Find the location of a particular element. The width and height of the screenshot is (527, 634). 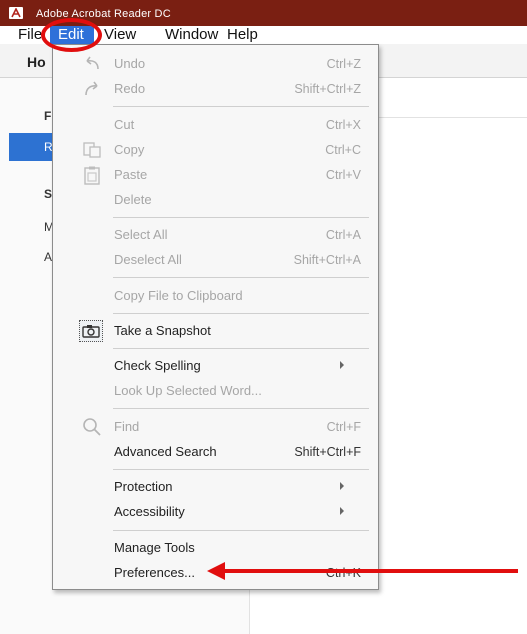

paste-label: Paste is located at coordinates (131, 174).